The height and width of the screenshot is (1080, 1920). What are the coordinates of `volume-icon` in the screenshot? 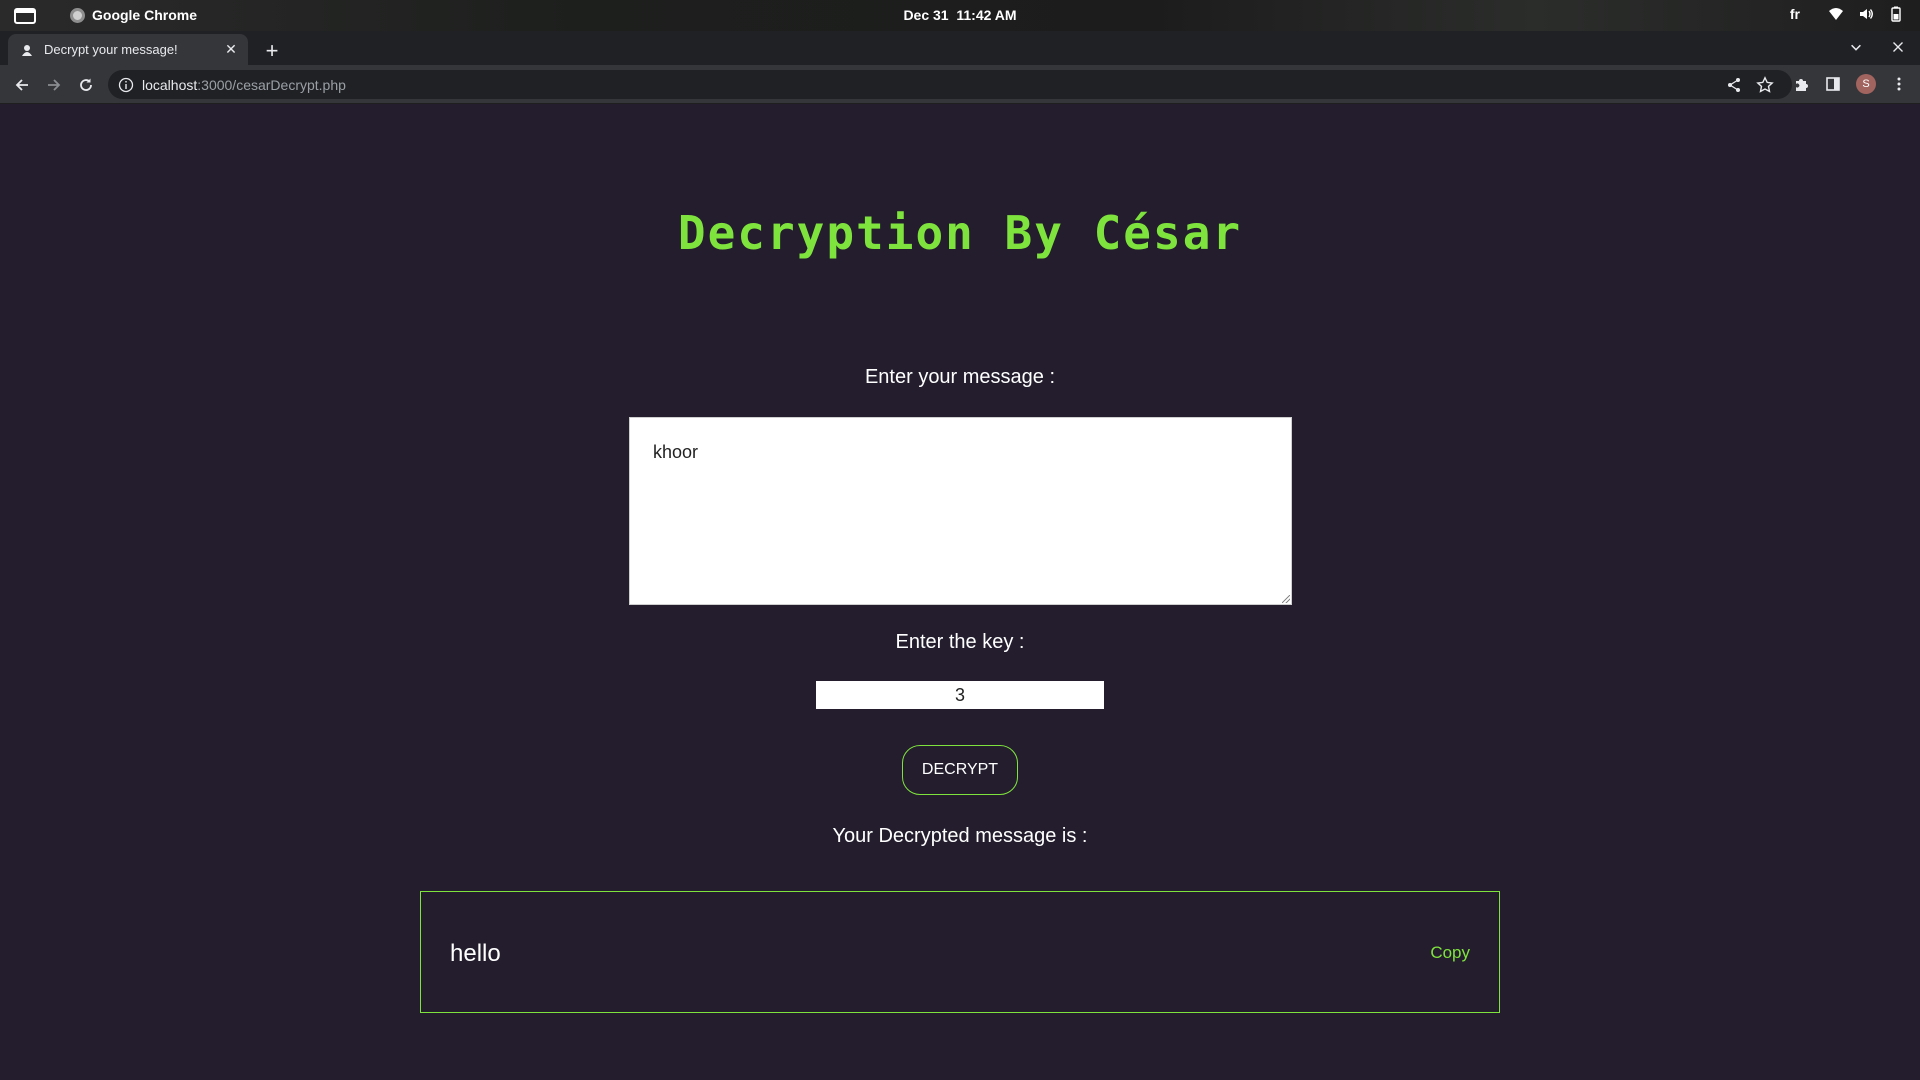 It's located at (1866, 14).